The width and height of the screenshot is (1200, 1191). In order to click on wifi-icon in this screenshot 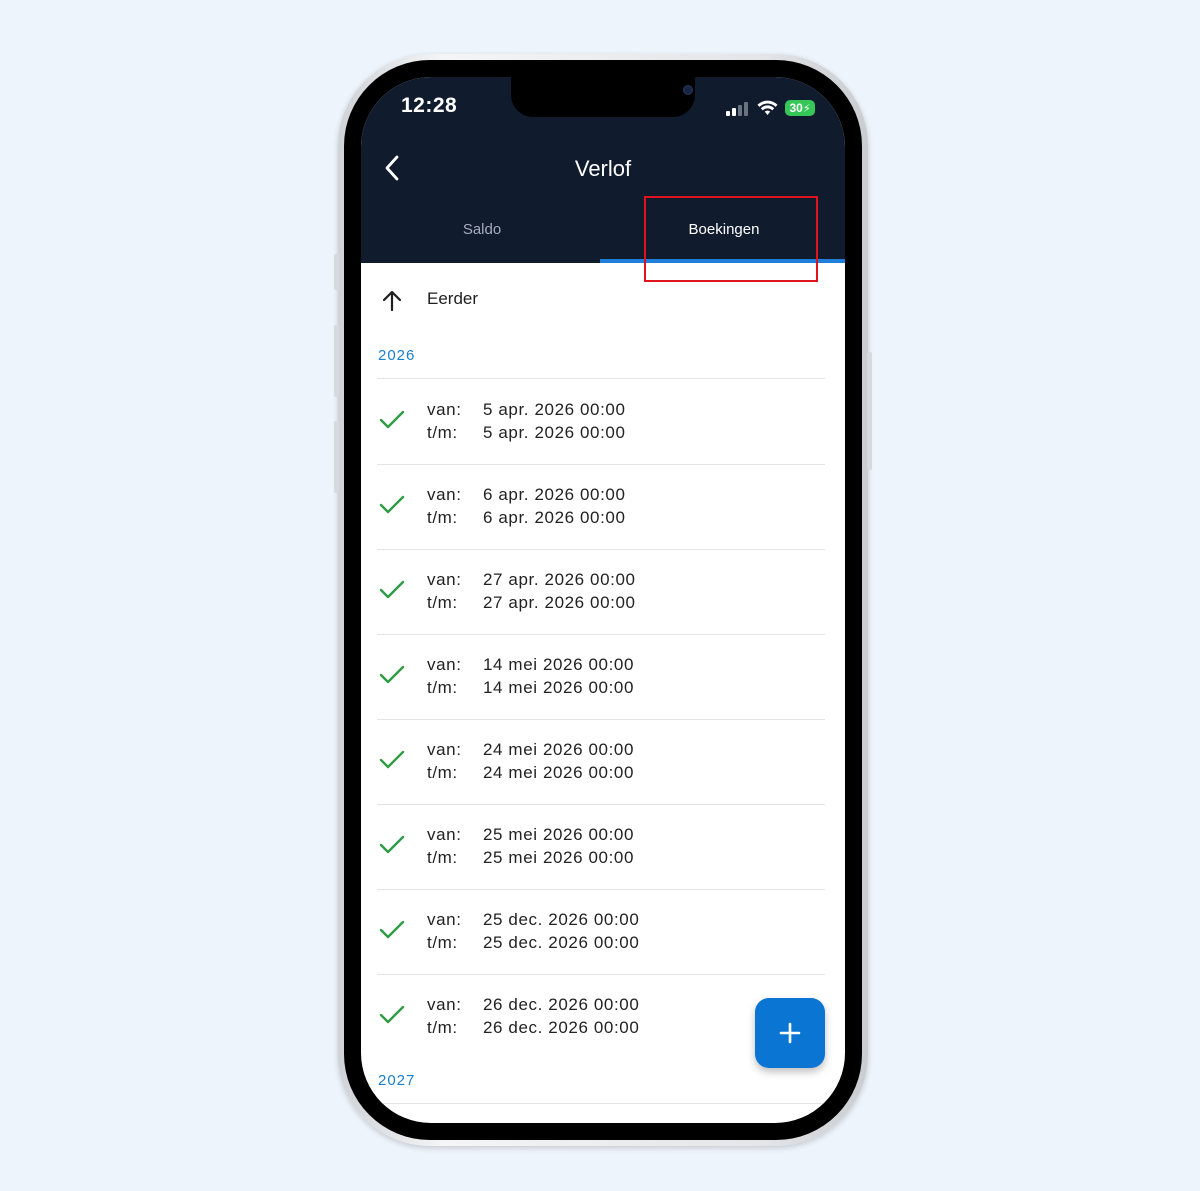, I will do `click(767, 107)`.